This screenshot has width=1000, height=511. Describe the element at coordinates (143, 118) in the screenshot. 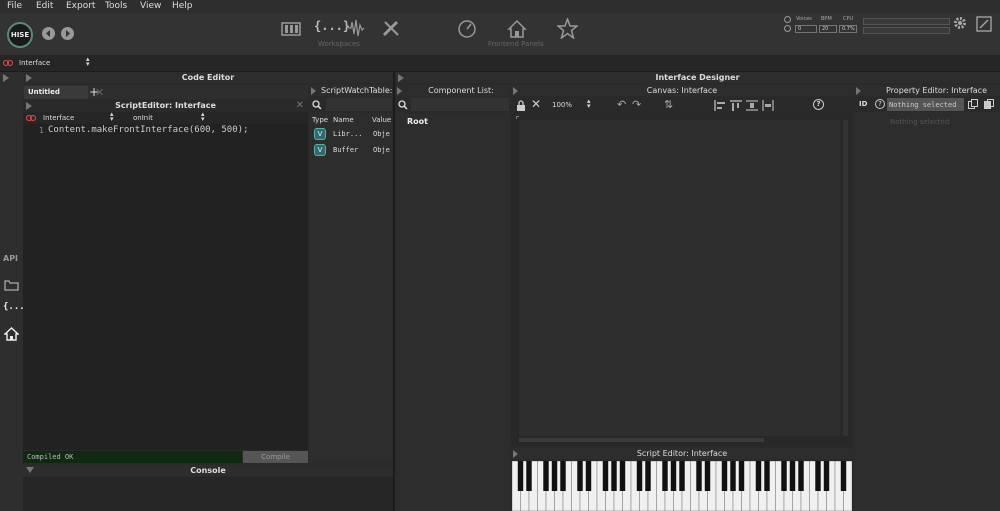

I see `callback-dropdown: onInit` at that location.